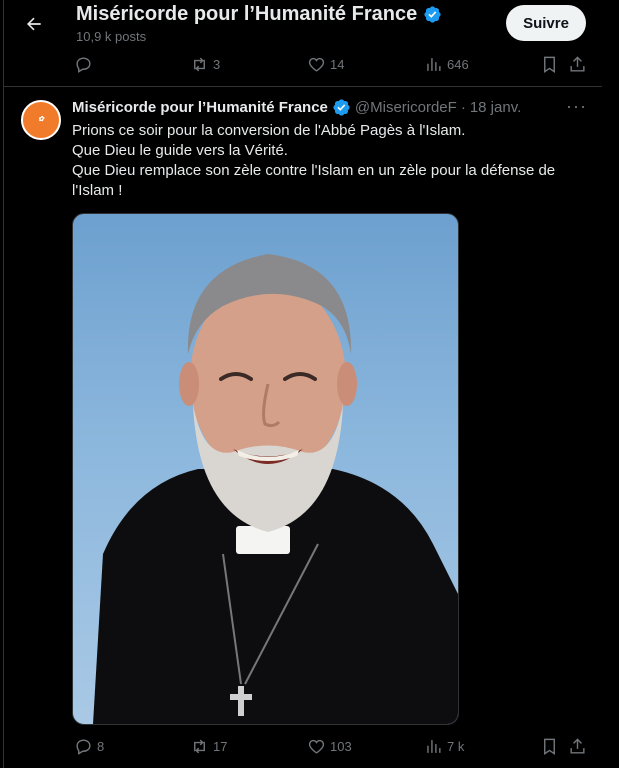  I want to click on arrow-left-icon, so click(34, 24).